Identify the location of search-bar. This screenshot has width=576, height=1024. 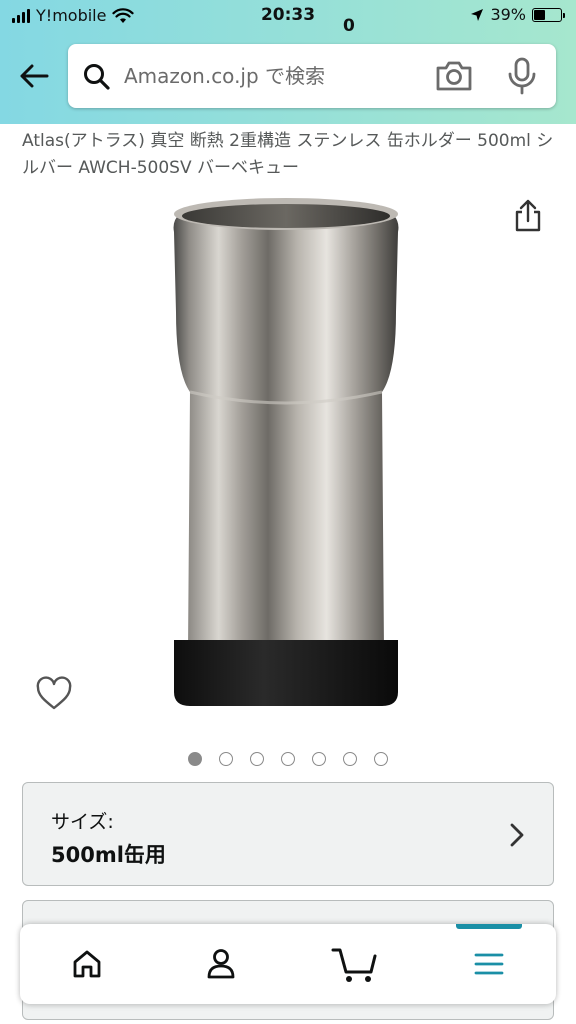
(312, 76).